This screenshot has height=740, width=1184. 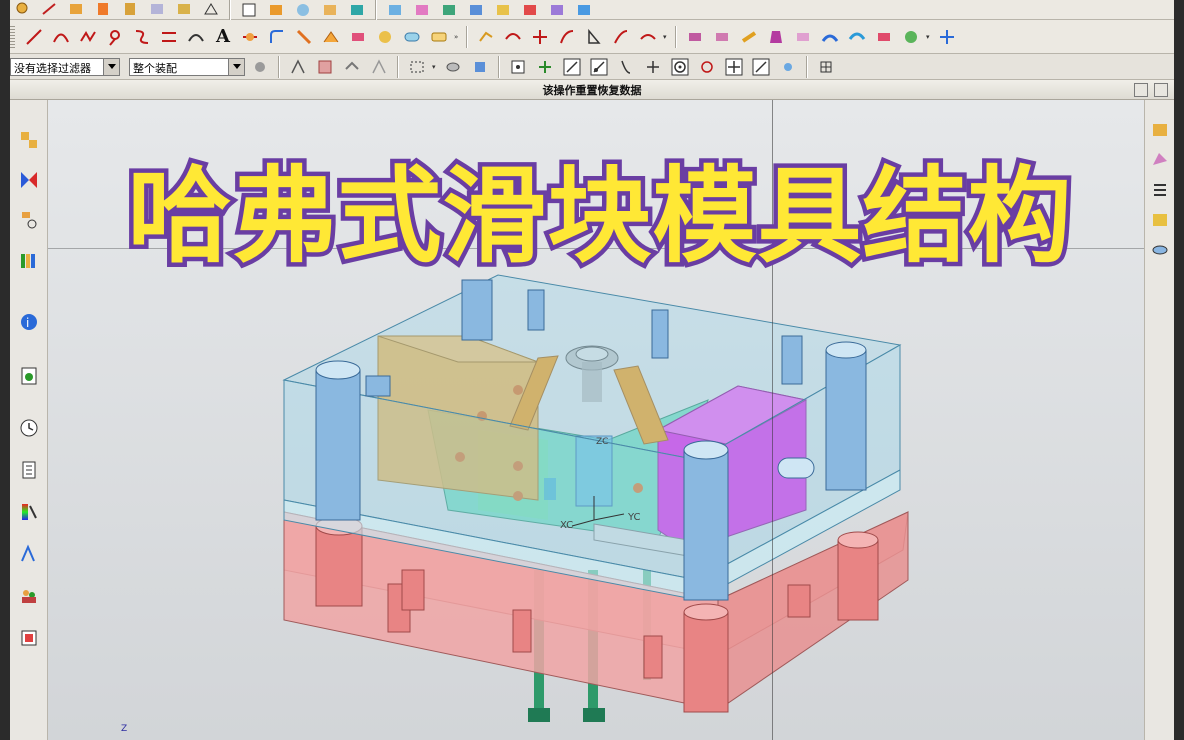 I want to click on snap-curve-icon, so click(x=626, y=67).